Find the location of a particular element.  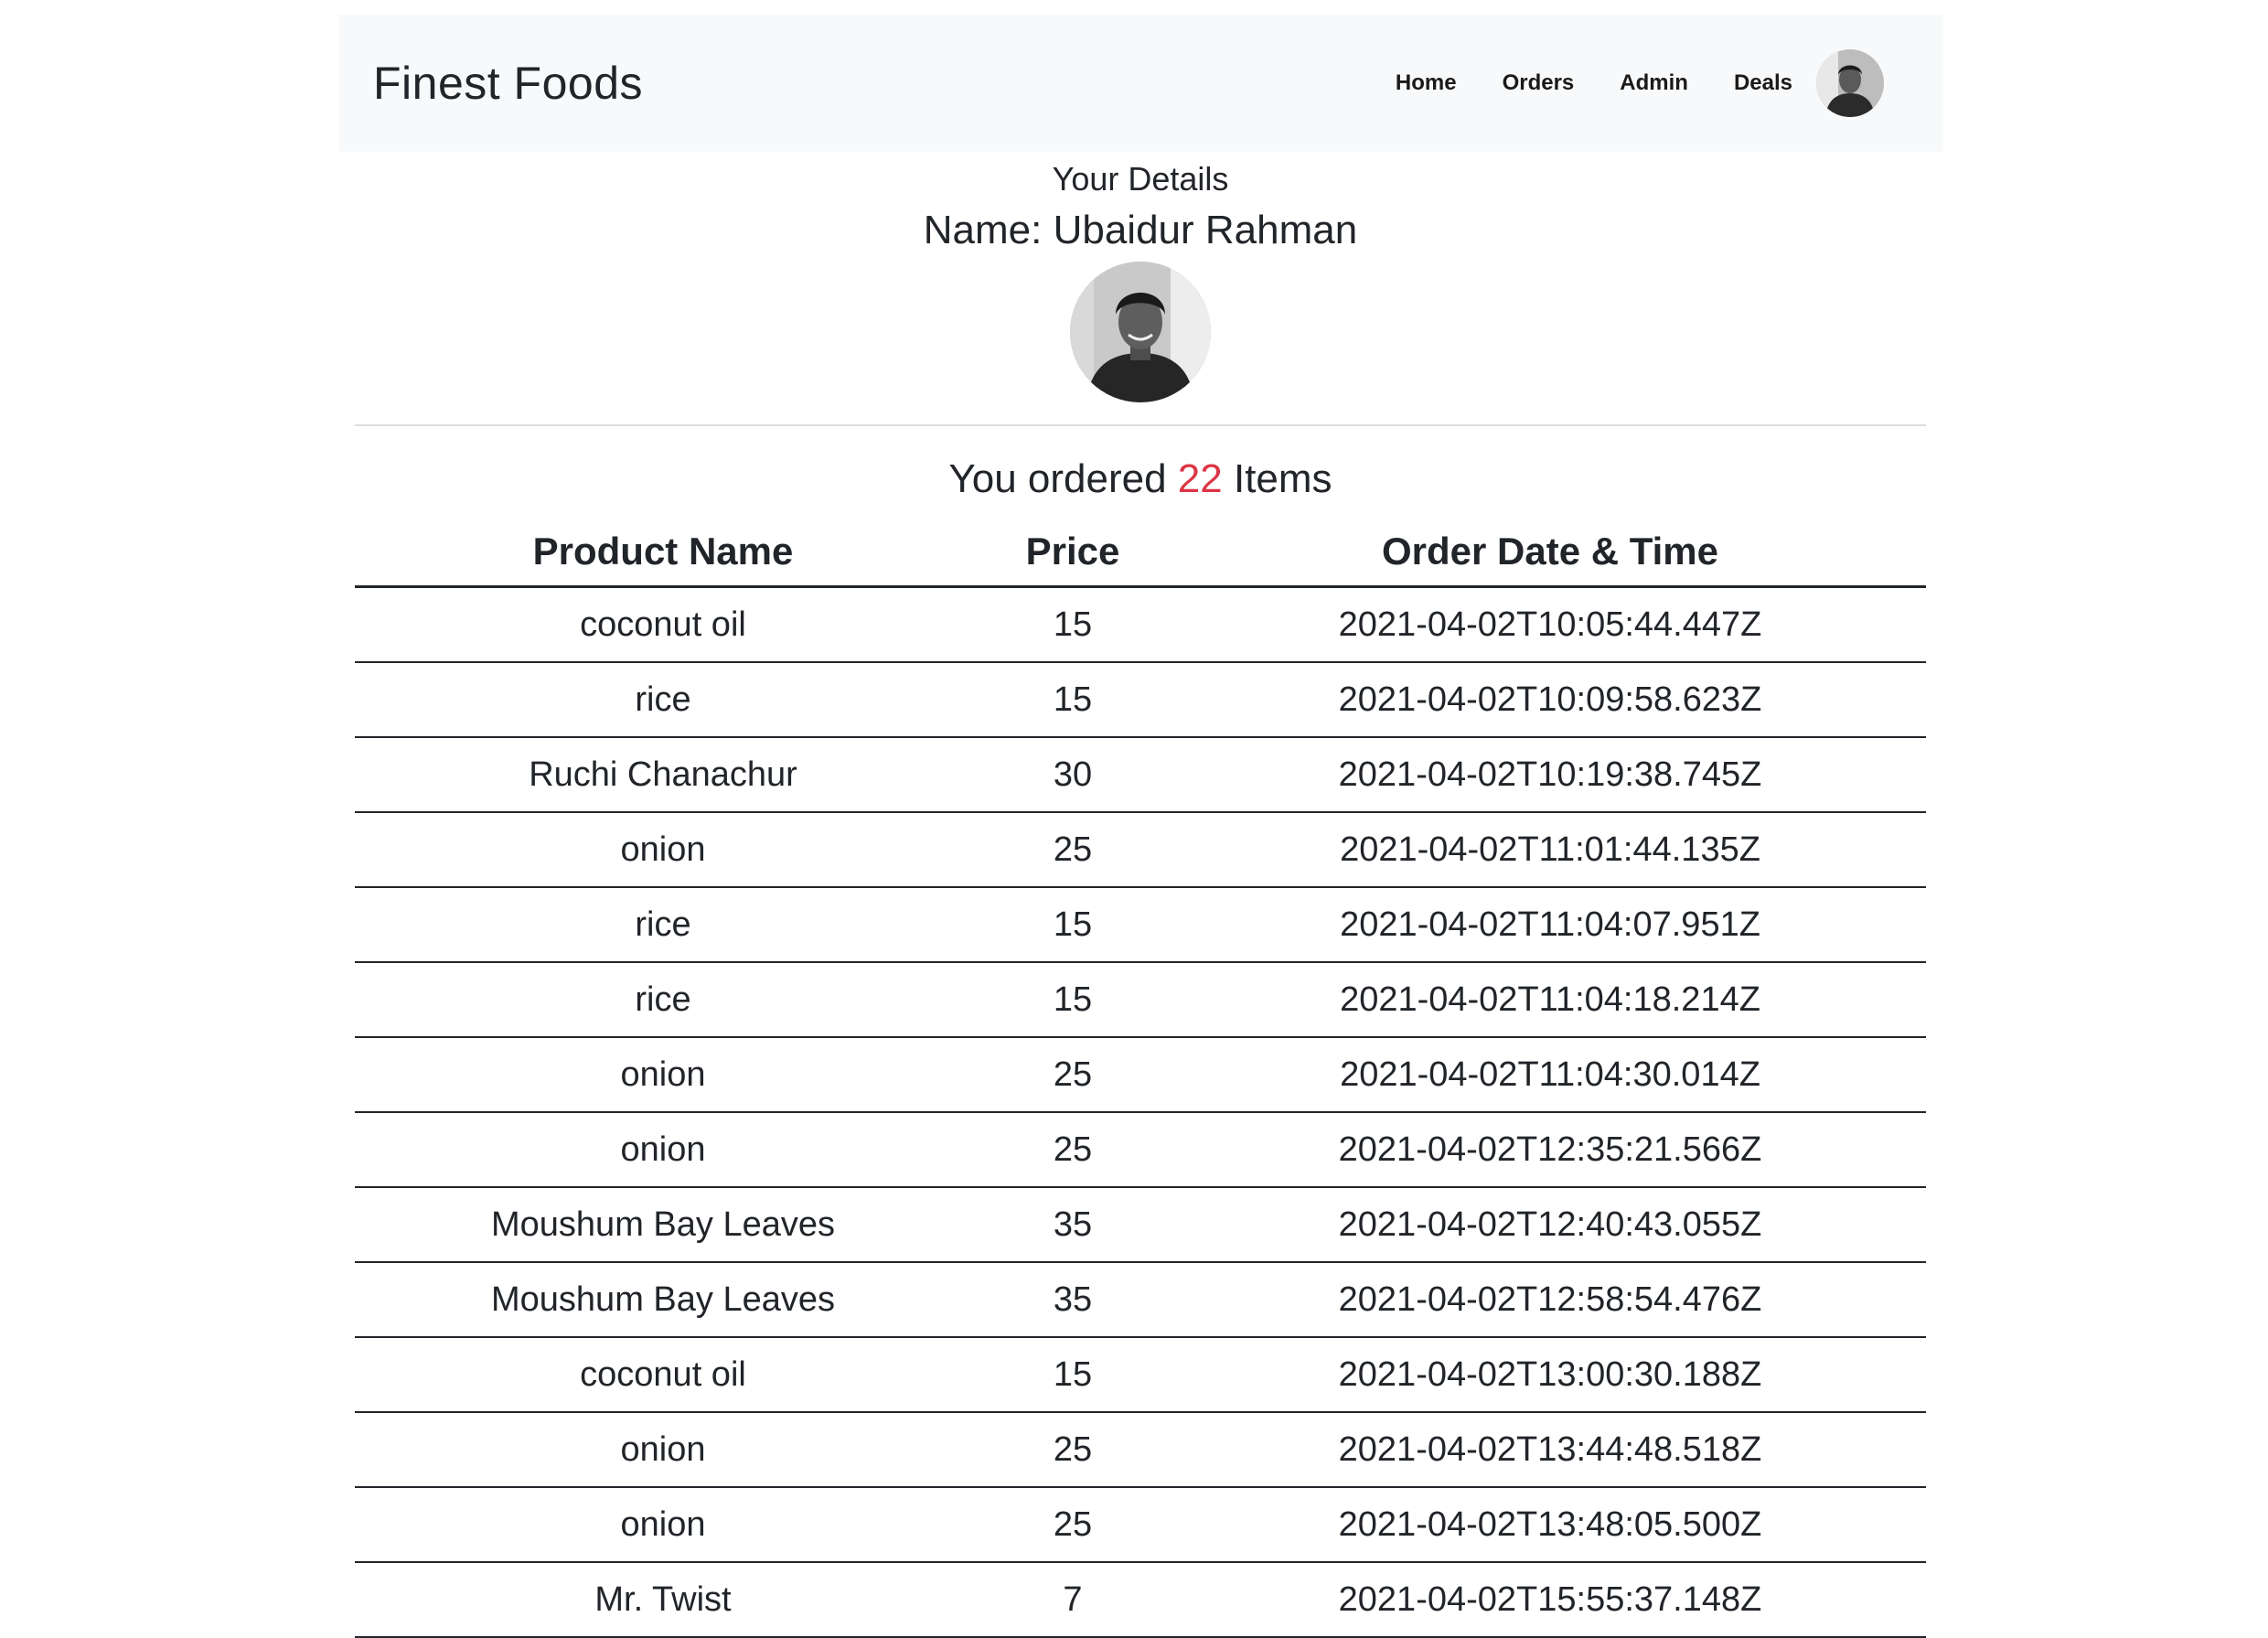

cell-product-name: Ruchi Chanachur is located at coordinates (663, 775).